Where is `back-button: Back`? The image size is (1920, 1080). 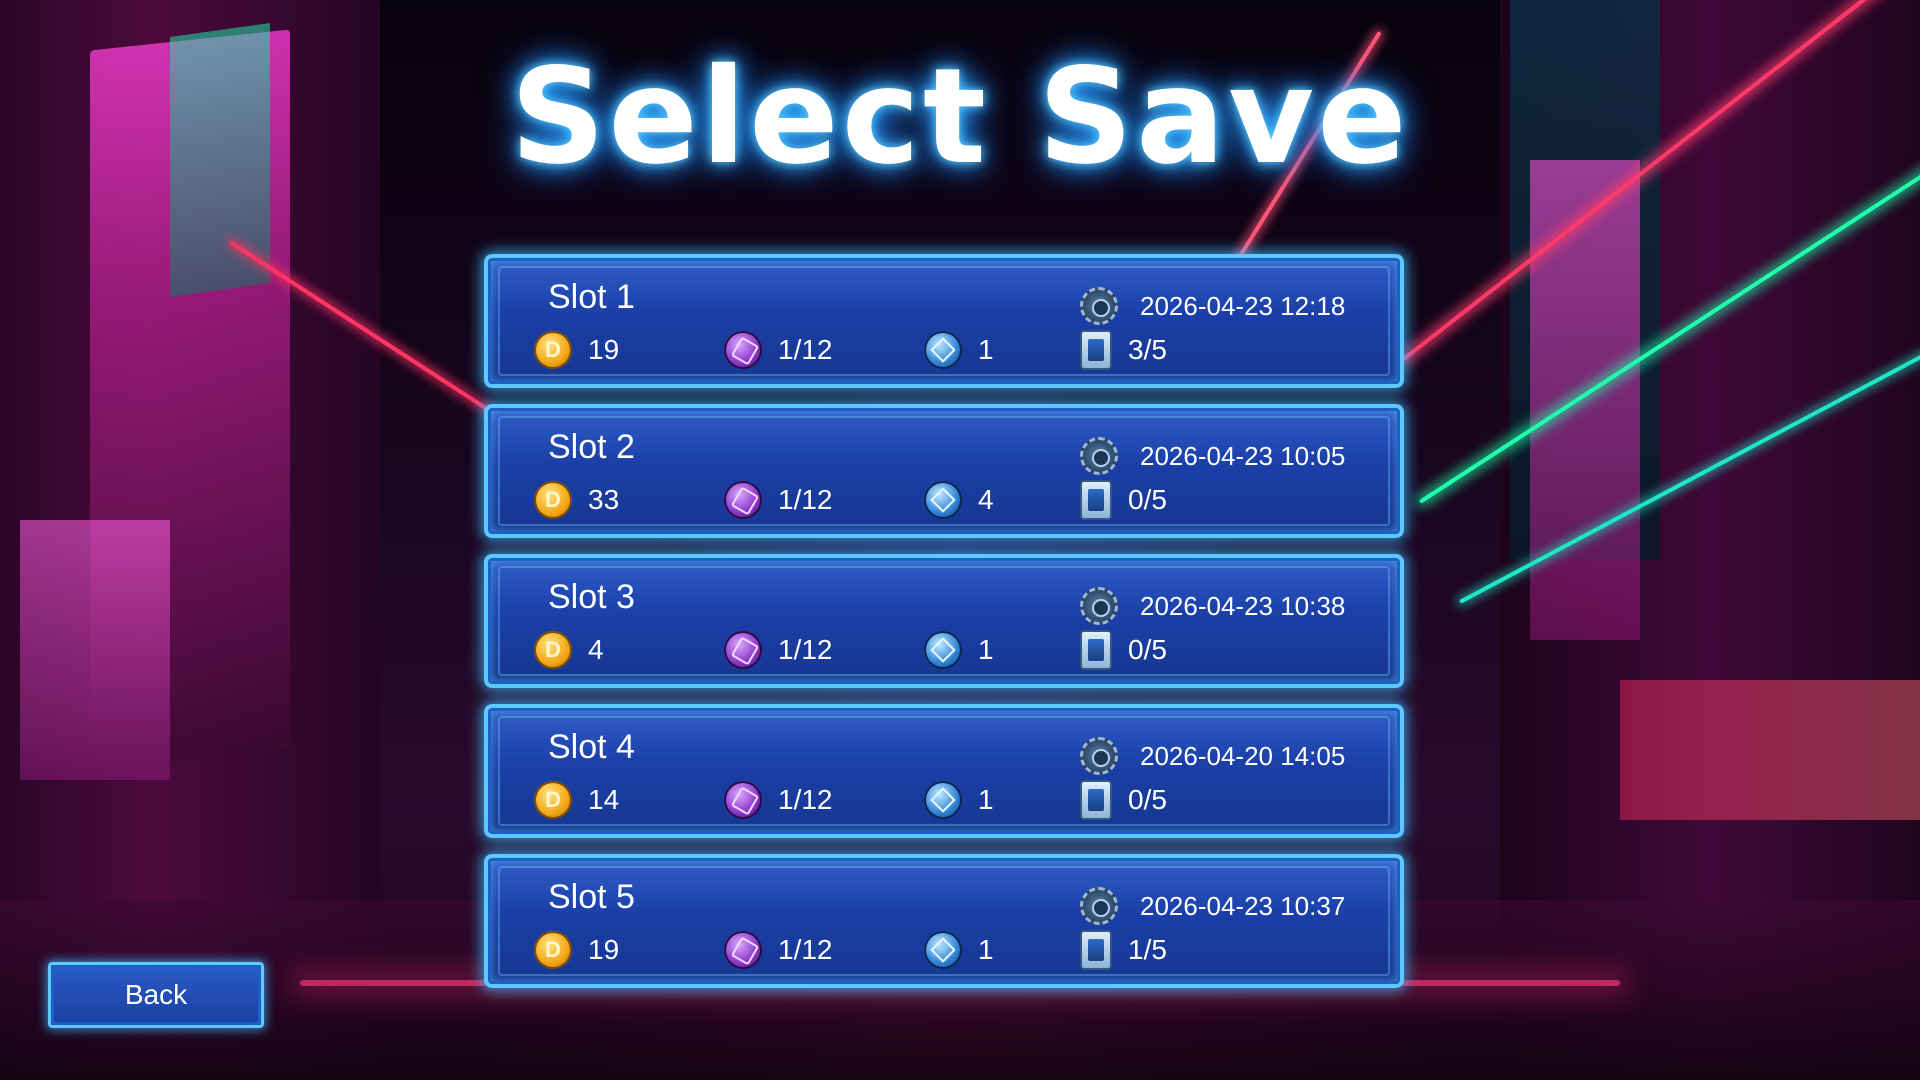
back-button: Back is located at coordinates (156, 995).